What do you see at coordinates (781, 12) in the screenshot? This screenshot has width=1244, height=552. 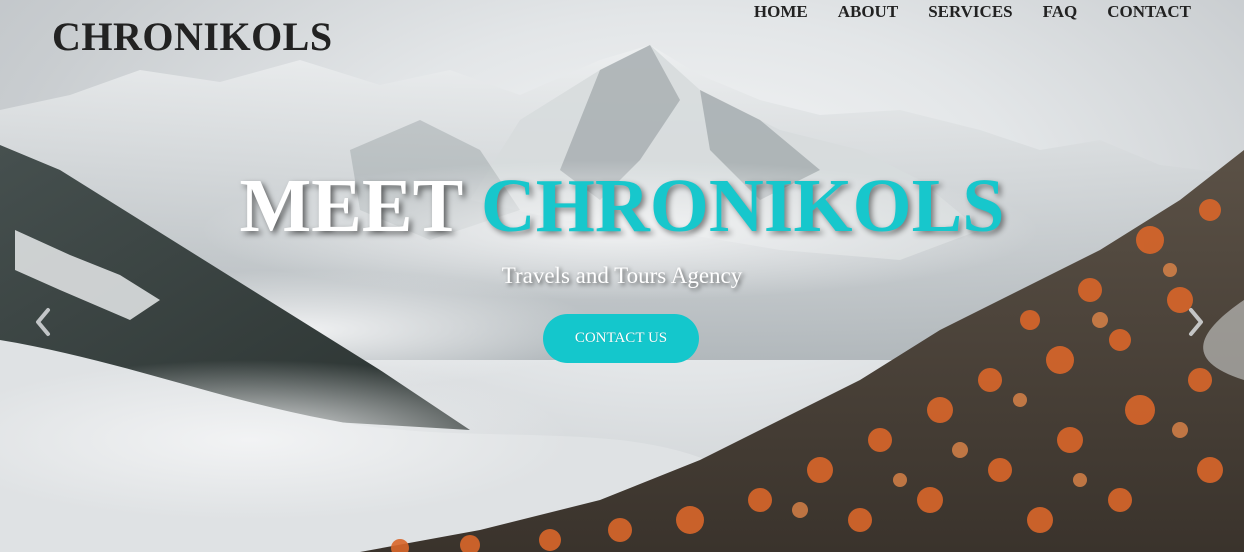 I see `nav-home-link: HOME` at bounding box center [781, 12].